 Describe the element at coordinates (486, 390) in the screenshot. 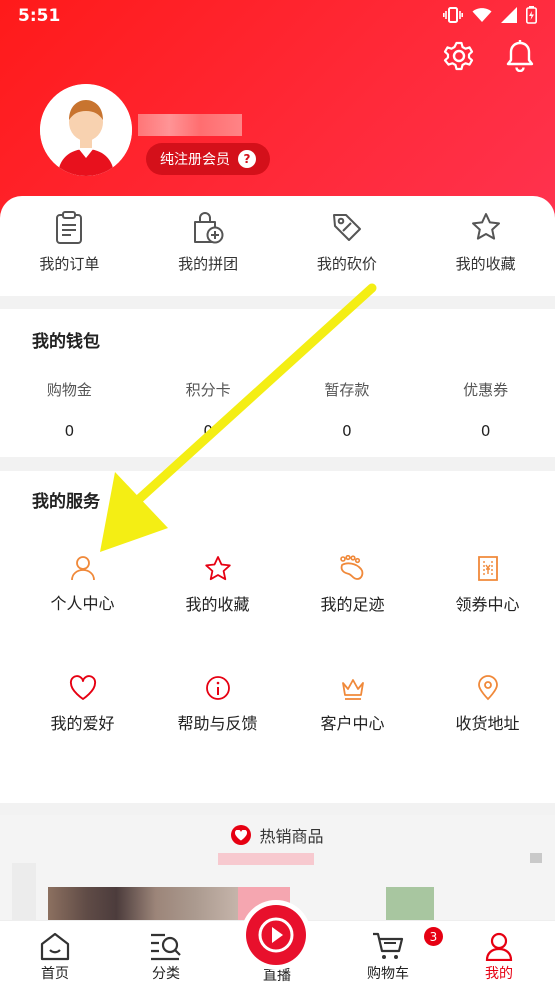

I see `wallet-label: 优惠券` at that location.